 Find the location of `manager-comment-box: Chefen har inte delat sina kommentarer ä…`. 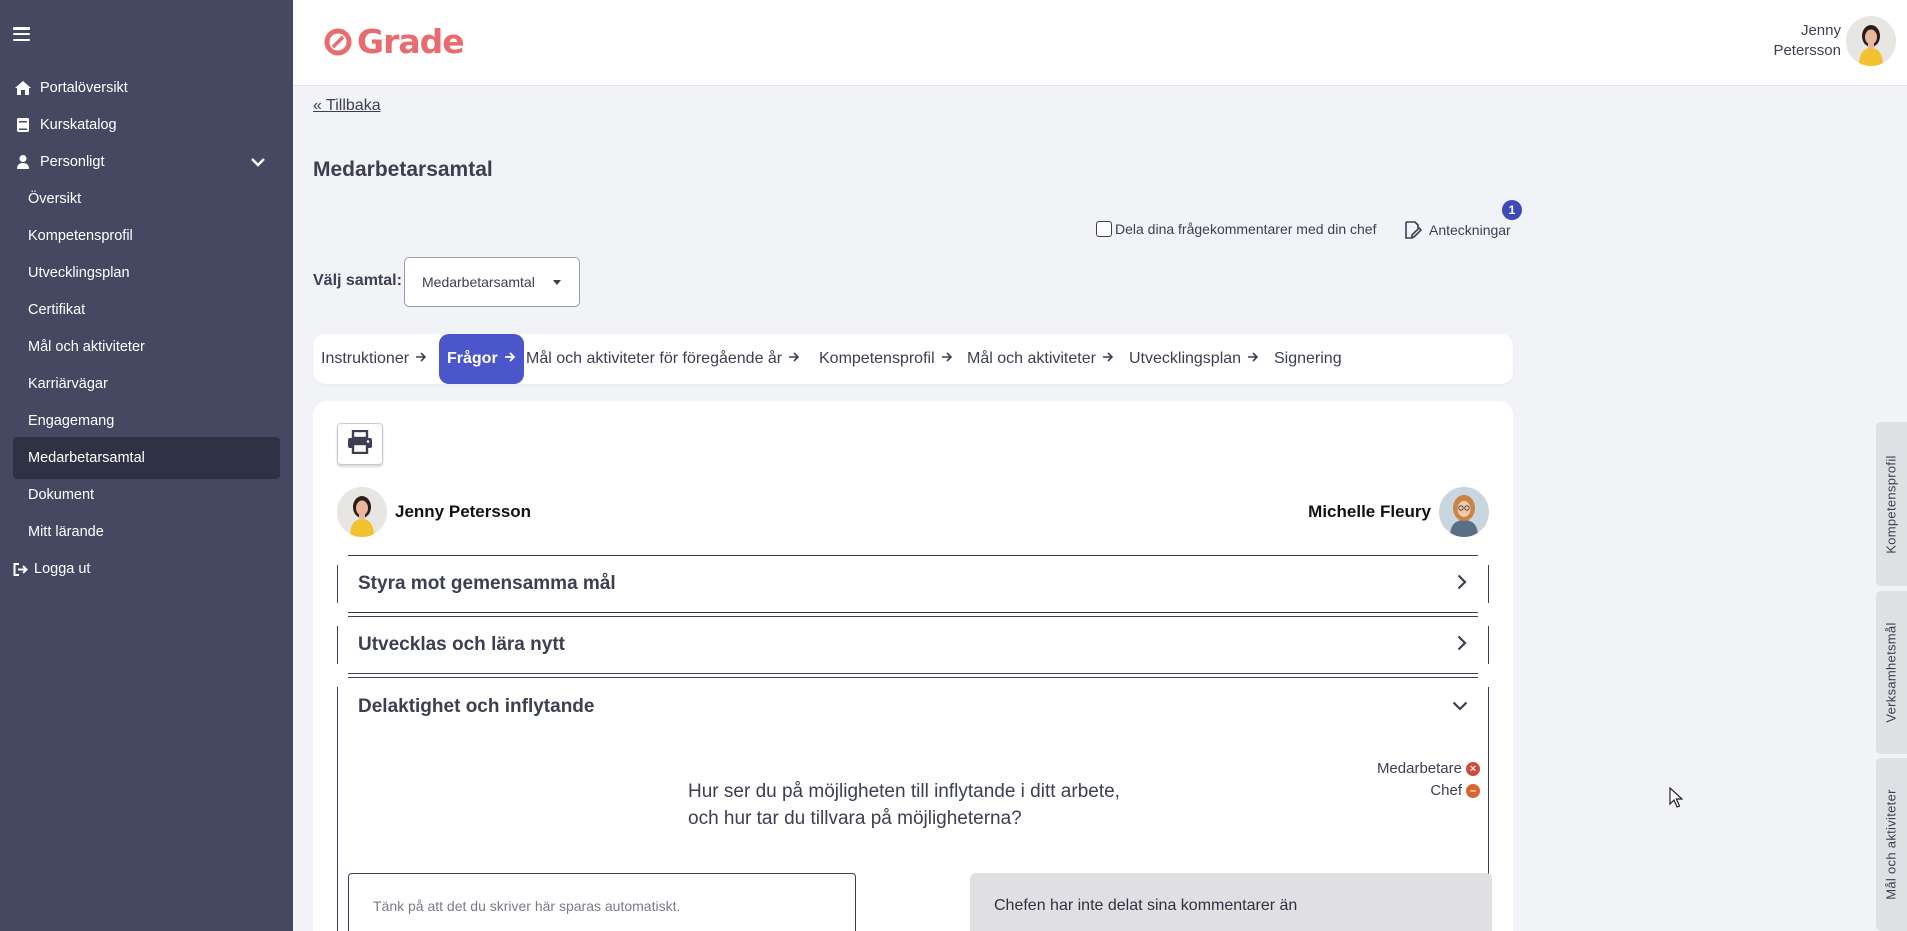

manager-comment-box: Chefen har inte delat sina kommentarer ä… is located at coordinates (1231, 902).